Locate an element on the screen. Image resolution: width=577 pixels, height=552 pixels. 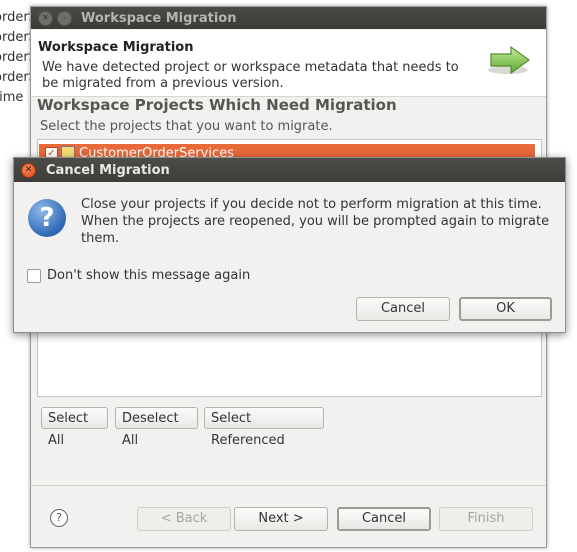
select-all-button: Select All is located at coordinates (74, 427).